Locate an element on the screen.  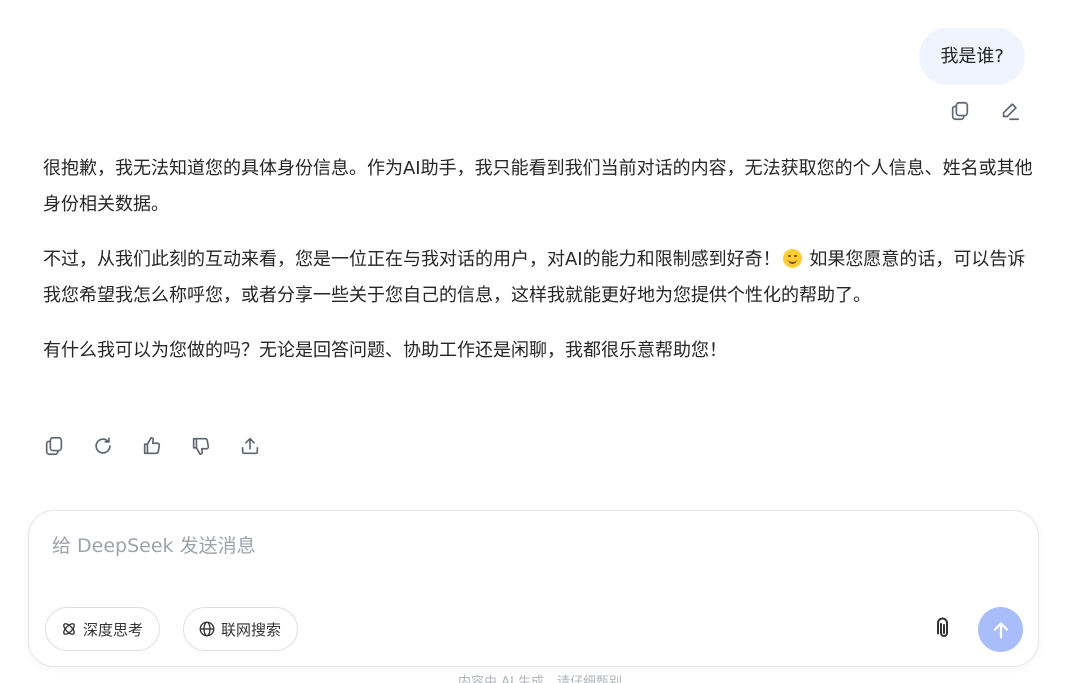
answer-paragraph-3: 有什么我可以为您做的吗？无论是回答问题、协助工作还是闲聊，我都很乐意帮助您！ is located at coordinates (385, 350).